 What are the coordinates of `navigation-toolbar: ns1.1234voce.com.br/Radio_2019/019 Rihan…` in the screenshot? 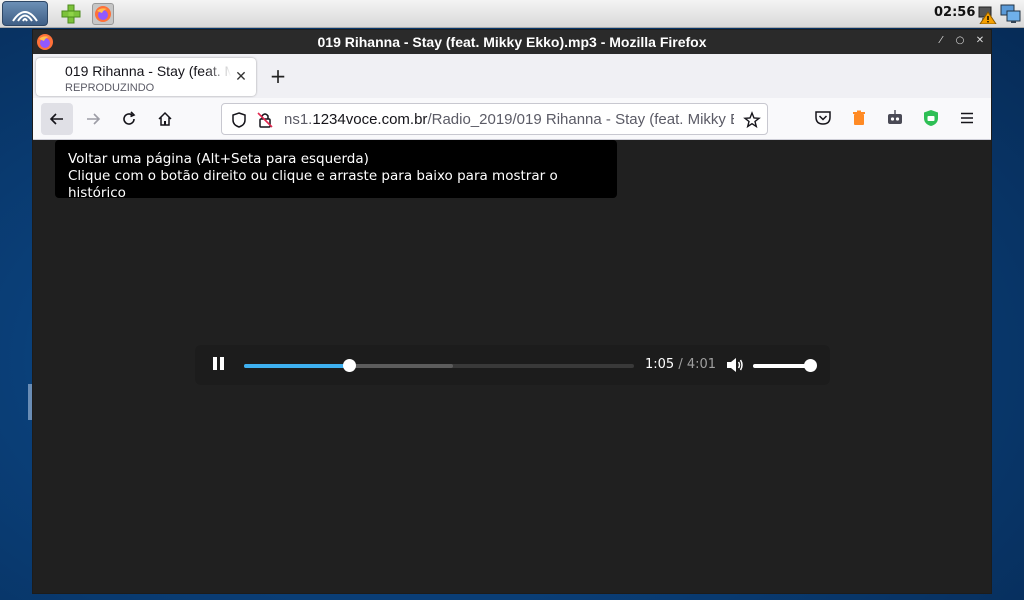 It's located at (512, 119).